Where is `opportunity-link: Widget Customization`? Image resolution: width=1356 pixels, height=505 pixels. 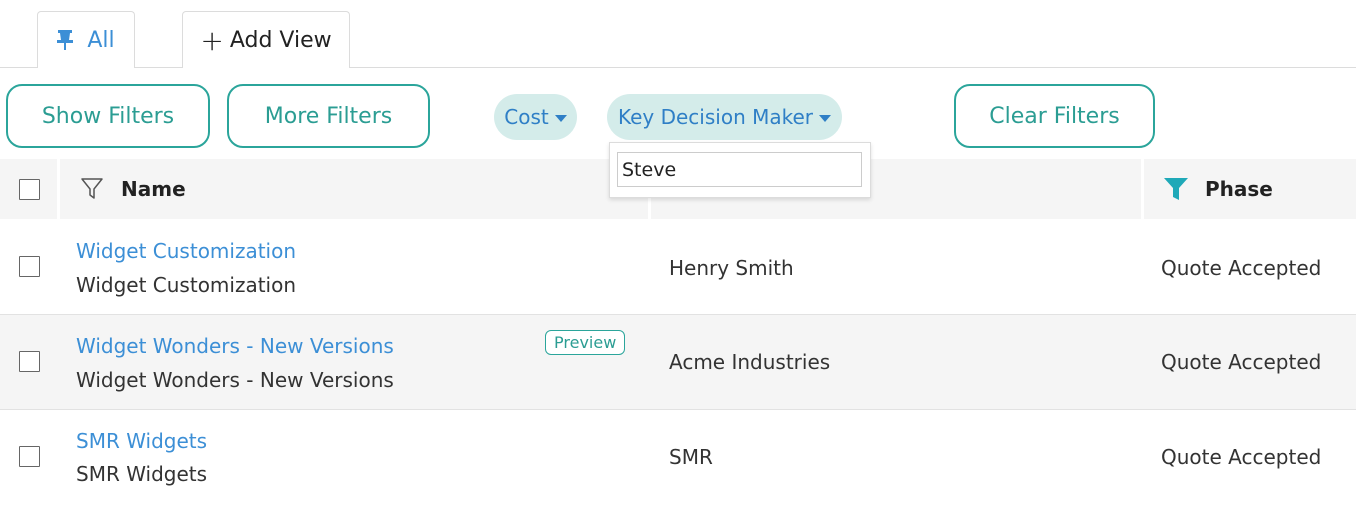 opportunity-link: Widget Customization is located at coordinates (186, 251).